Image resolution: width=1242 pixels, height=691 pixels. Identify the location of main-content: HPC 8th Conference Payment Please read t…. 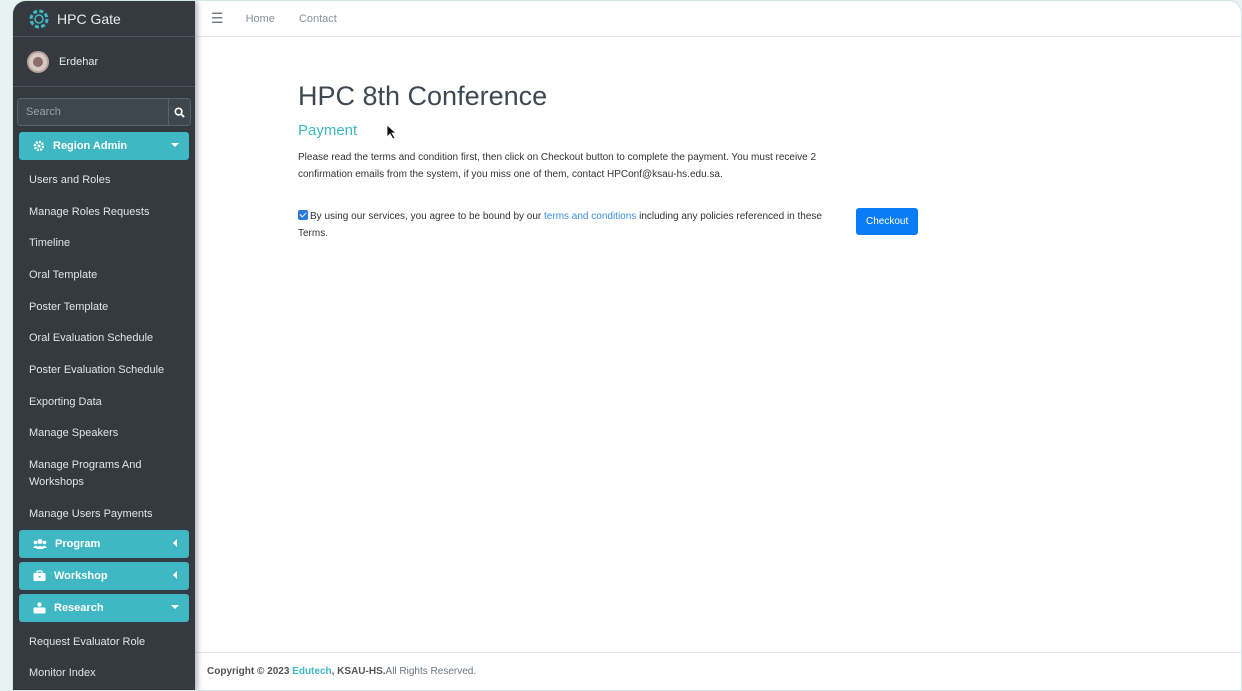
(618, 161).